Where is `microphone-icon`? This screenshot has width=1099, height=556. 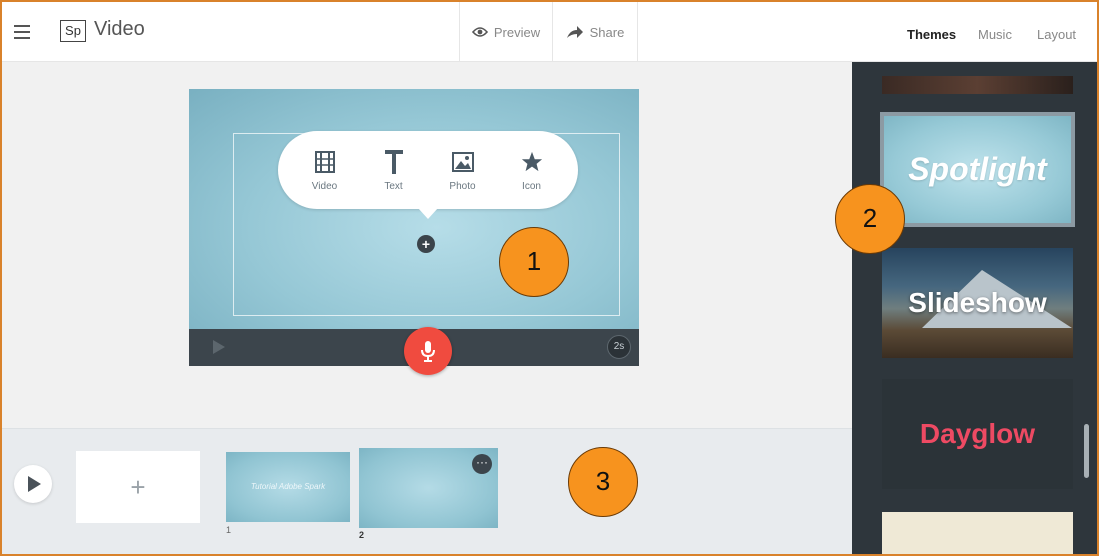
microphone-icon is located at coordinates (428, 351).